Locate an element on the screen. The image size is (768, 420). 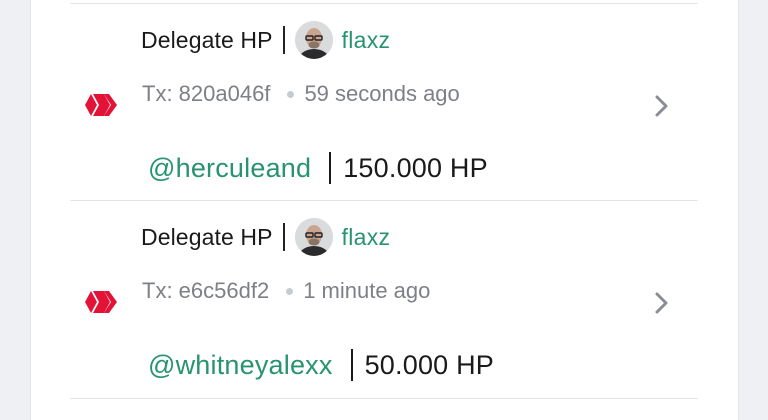
delegatee-link: @whitneyalexx is located at coordinates (240, 365).